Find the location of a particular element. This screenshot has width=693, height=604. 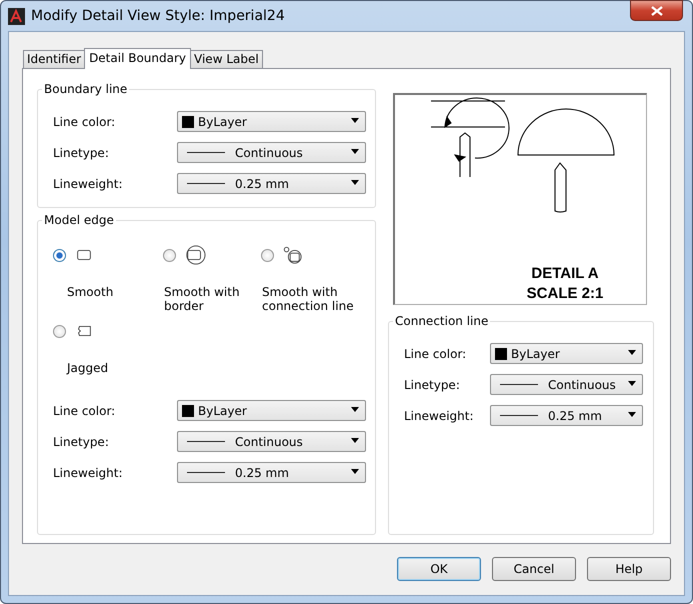

detail-caption: SCALE 2:1 is located at coordinates (565, 293).